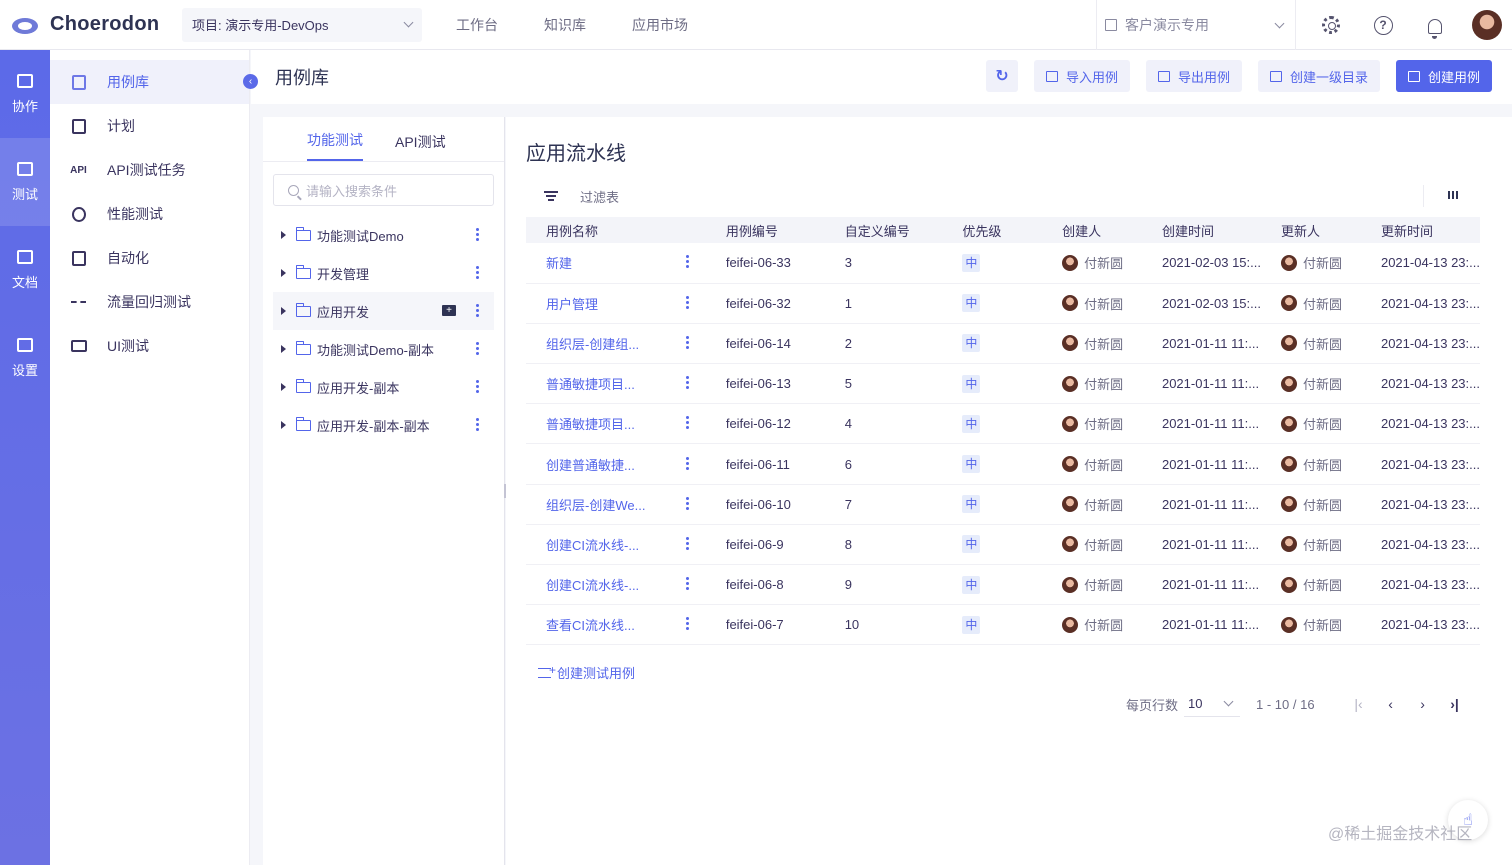  Describe the element at coordinates (149, 82) in the screenshot. I see `menu-item-case-library: 用例库` at that location.